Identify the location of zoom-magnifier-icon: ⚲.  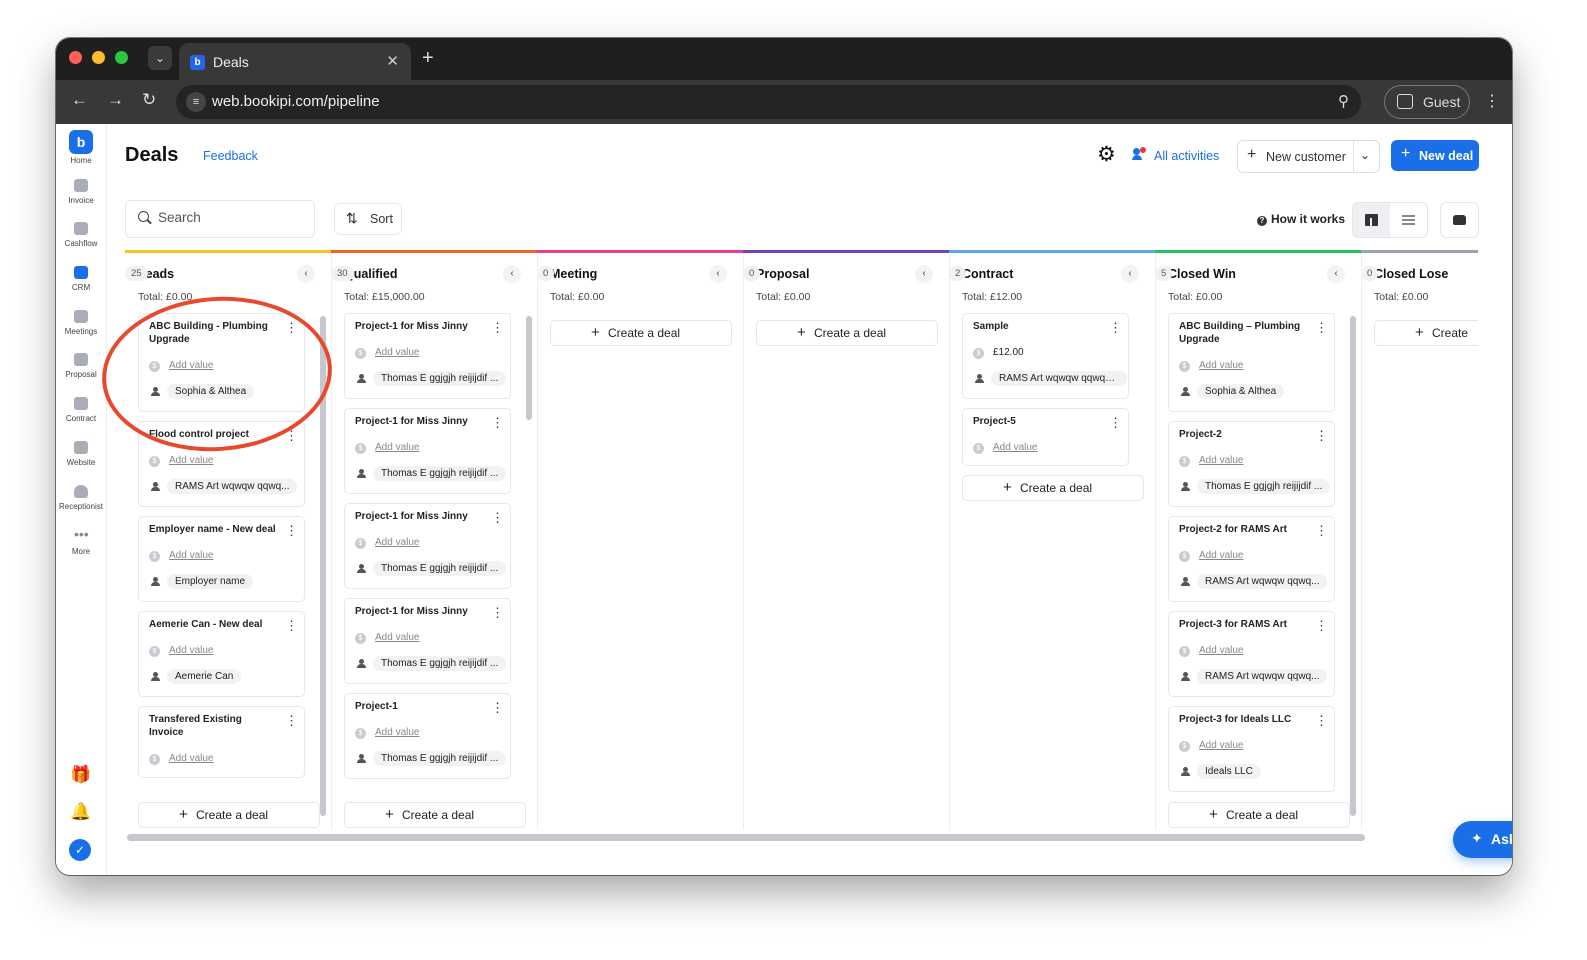
(1343, 101).